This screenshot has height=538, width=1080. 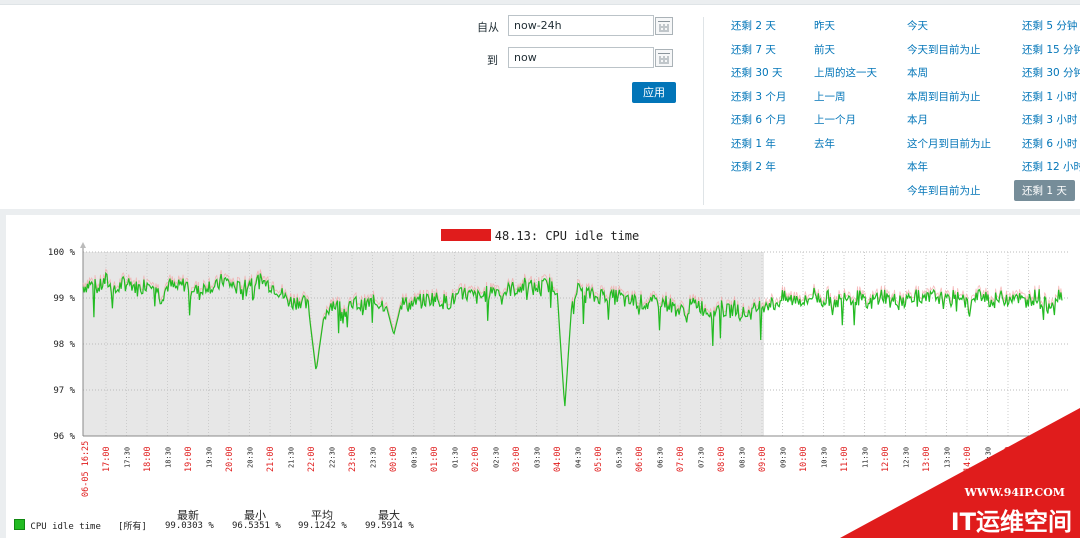 What do you see at coordinates (210, 457) in the screenshot?
I see `x-tick-label: 19:30` at bounding box center [210, 457].